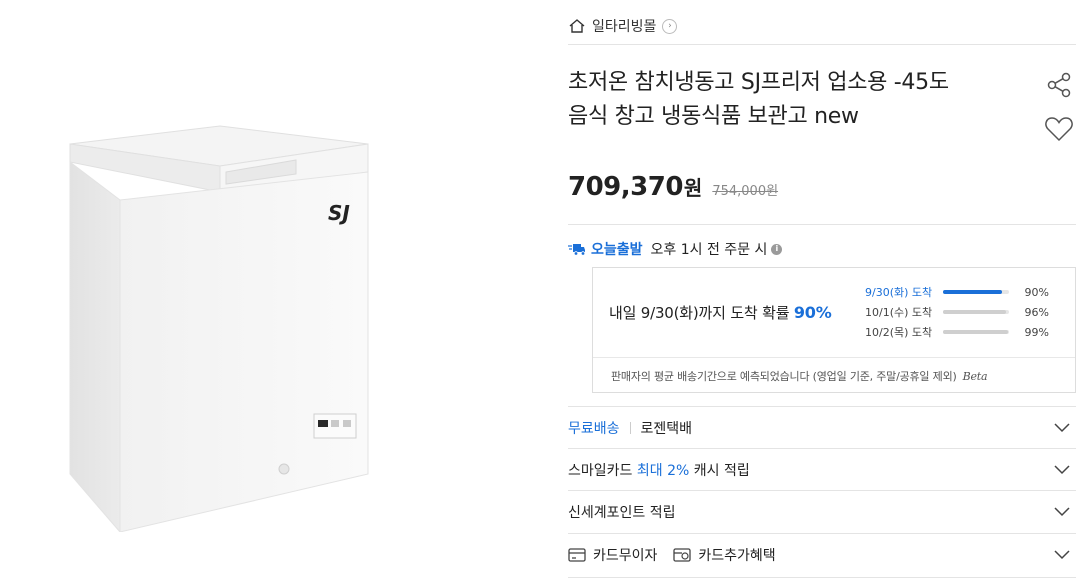 Image resolution: width=1076 pixels, height=585 pixels. I want to click on brand-logo: SJ, so click(339, 213).